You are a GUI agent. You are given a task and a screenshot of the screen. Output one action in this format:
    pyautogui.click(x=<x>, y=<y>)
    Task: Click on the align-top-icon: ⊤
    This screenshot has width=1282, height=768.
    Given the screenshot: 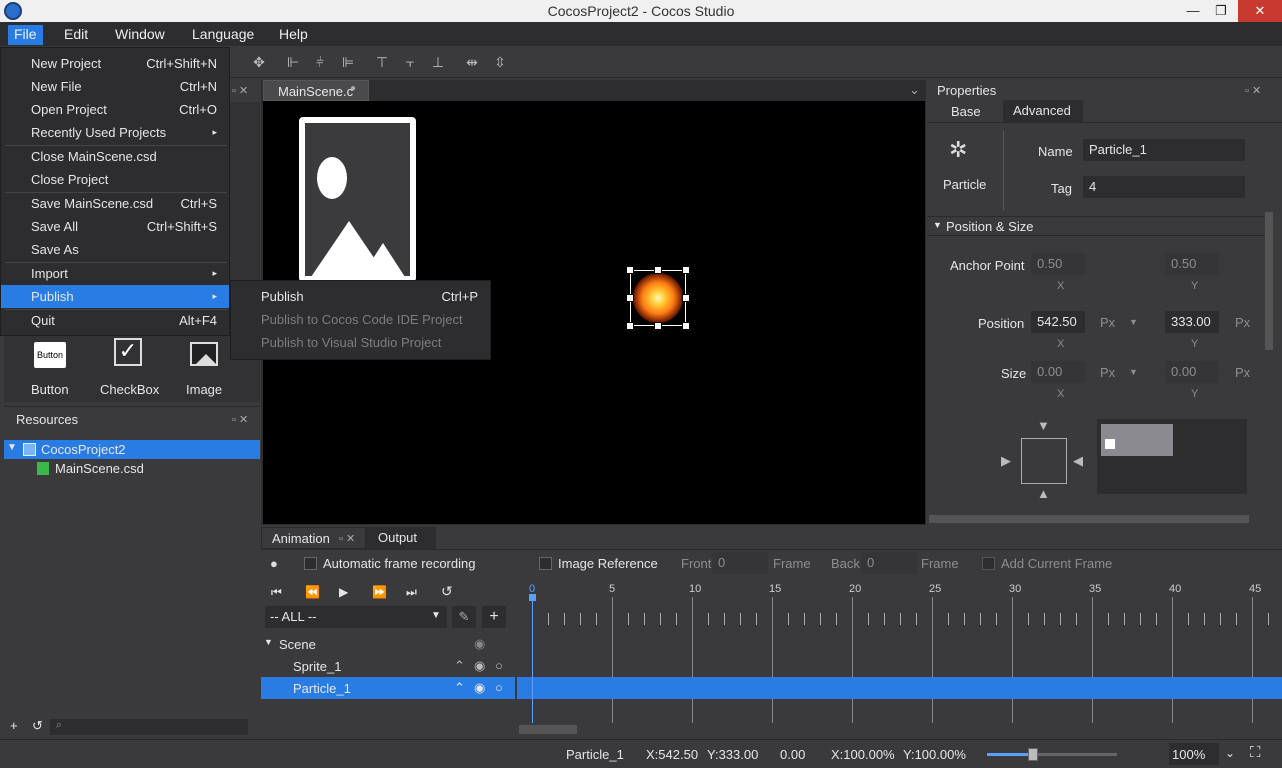 What is the action you would take?
    pyautogui.click(x=382, y=62)
    